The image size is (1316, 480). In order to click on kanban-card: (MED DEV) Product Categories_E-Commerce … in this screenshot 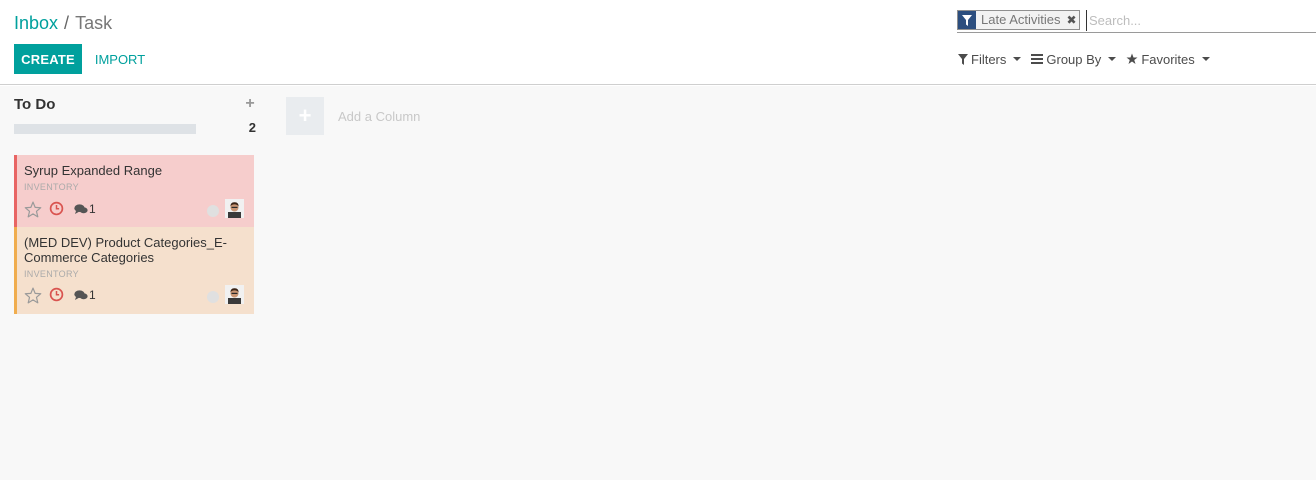, I will do `click(134, 270)`.